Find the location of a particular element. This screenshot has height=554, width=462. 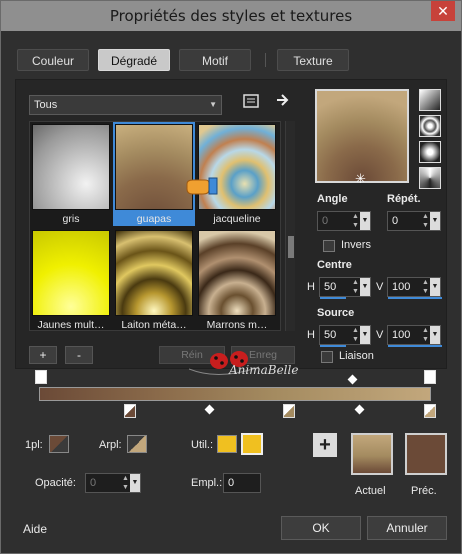

linear-gradient-type-icon is located at coordinates (430, 100).